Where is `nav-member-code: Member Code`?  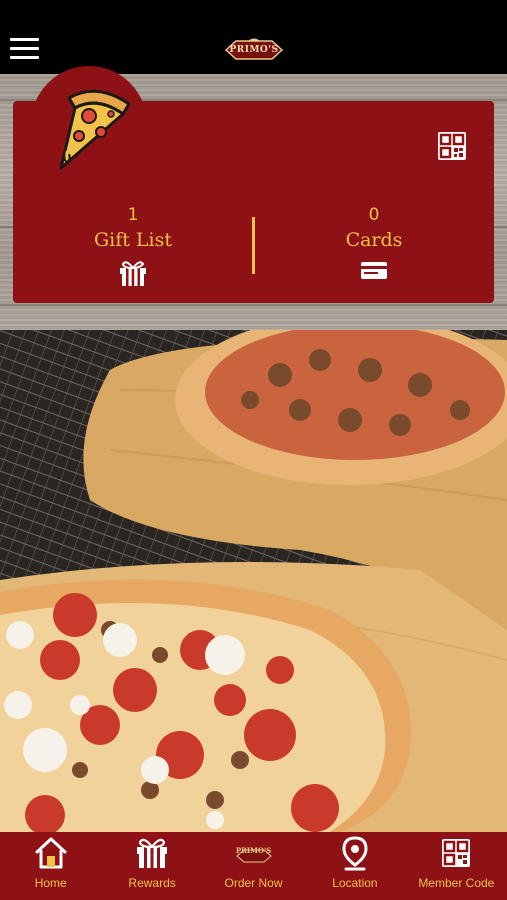 nav-member-code: Member Code is located at coordinates (456, 866).